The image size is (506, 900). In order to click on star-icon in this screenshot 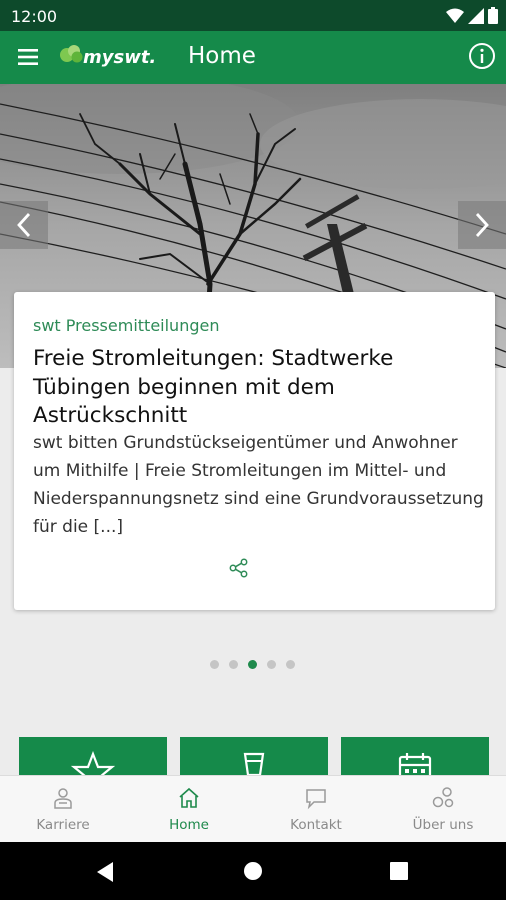, I will do `click(93, 764)`.